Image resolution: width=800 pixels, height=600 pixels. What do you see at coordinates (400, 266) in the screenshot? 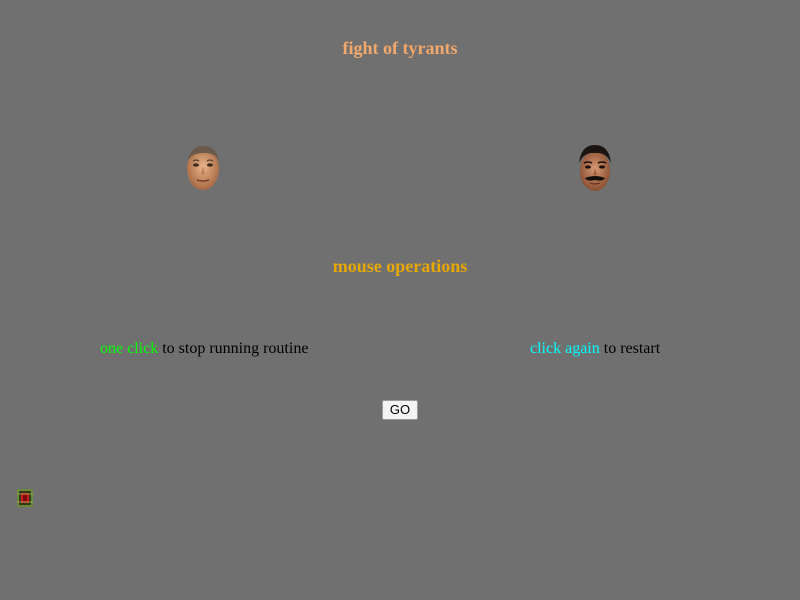
I see `mouse-operations-heading: mouse operations` at bounding box center [400, 266].